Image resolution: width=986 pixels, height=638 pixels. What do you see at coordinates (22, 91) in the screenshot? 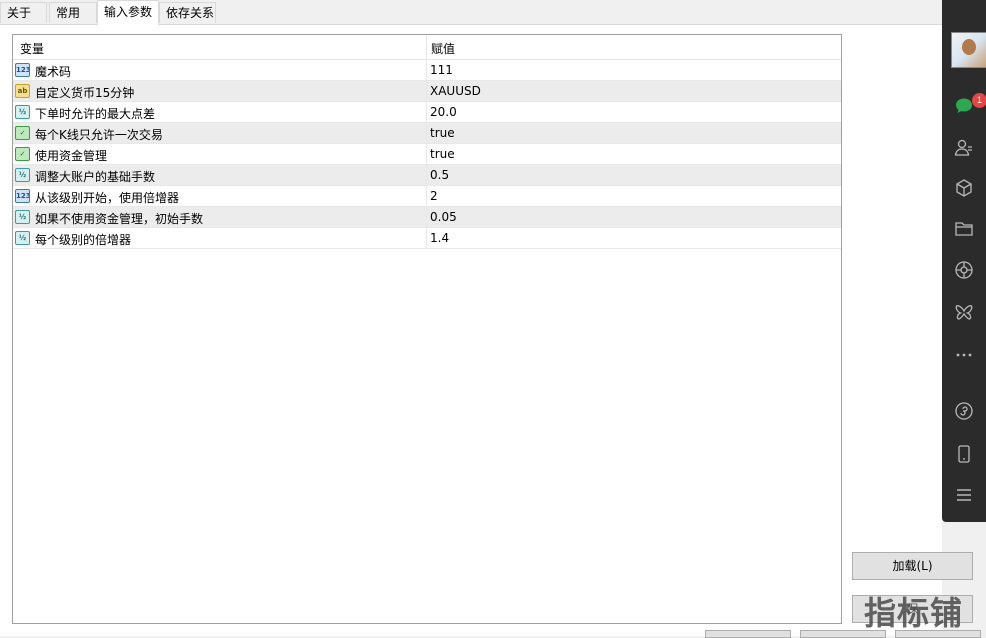
I see `string-icon: ab` at bounding box center [22, 91].